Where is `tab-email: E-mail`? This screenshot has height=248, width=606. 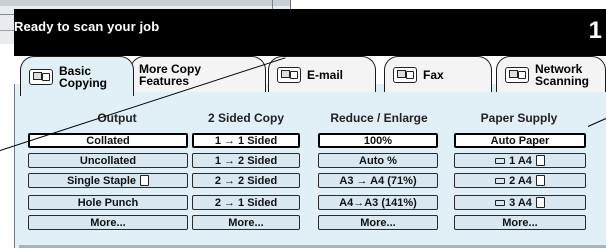 tab-email: E-mail is located at coordinates (322, 74).